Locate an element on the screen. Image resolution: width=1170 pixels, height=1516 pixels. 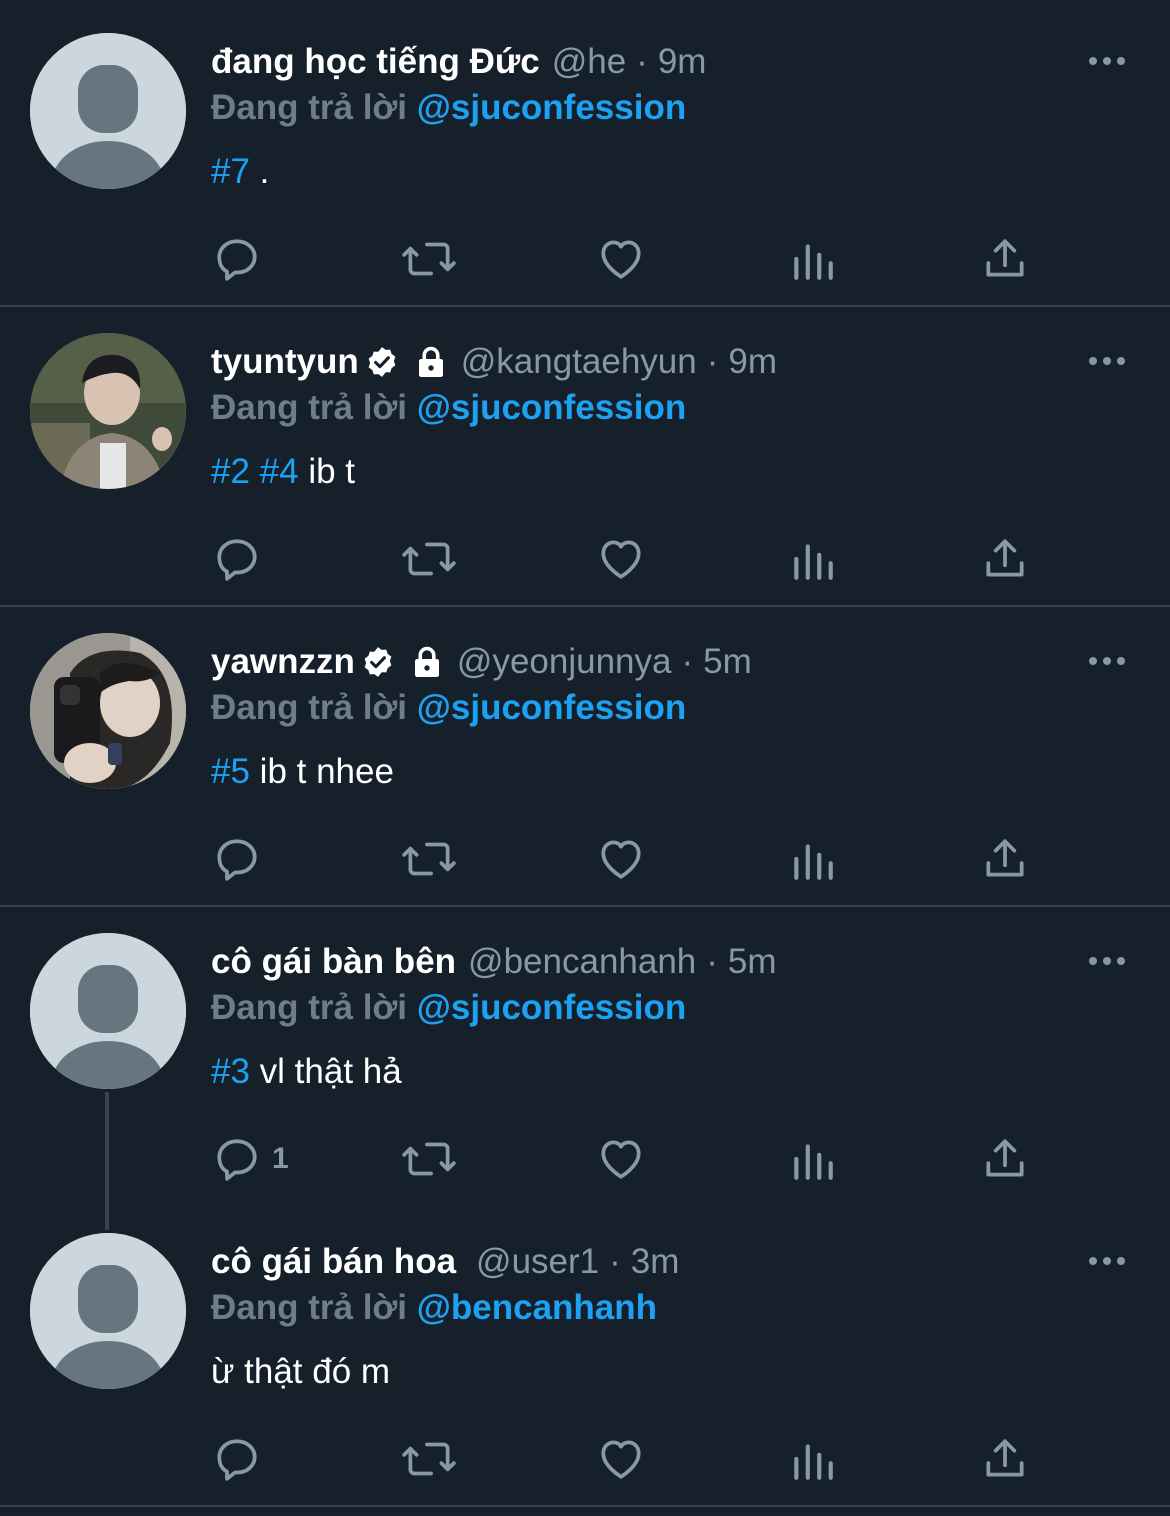
hashtag: #2 is located at coordinates (230, 471).